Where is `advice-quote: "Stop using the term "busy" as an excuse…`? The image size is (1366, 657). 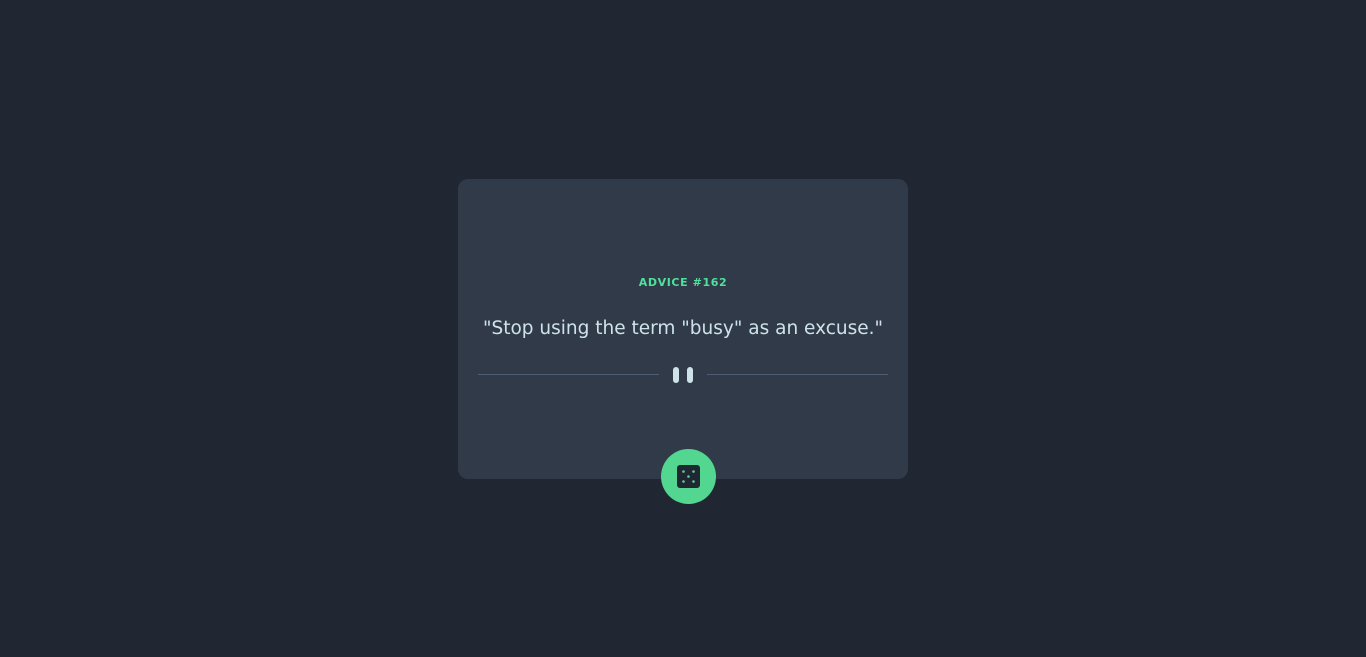 advice-quote: "Stop using the term "busy" as an excuse… is located at coordinates (683, 328).